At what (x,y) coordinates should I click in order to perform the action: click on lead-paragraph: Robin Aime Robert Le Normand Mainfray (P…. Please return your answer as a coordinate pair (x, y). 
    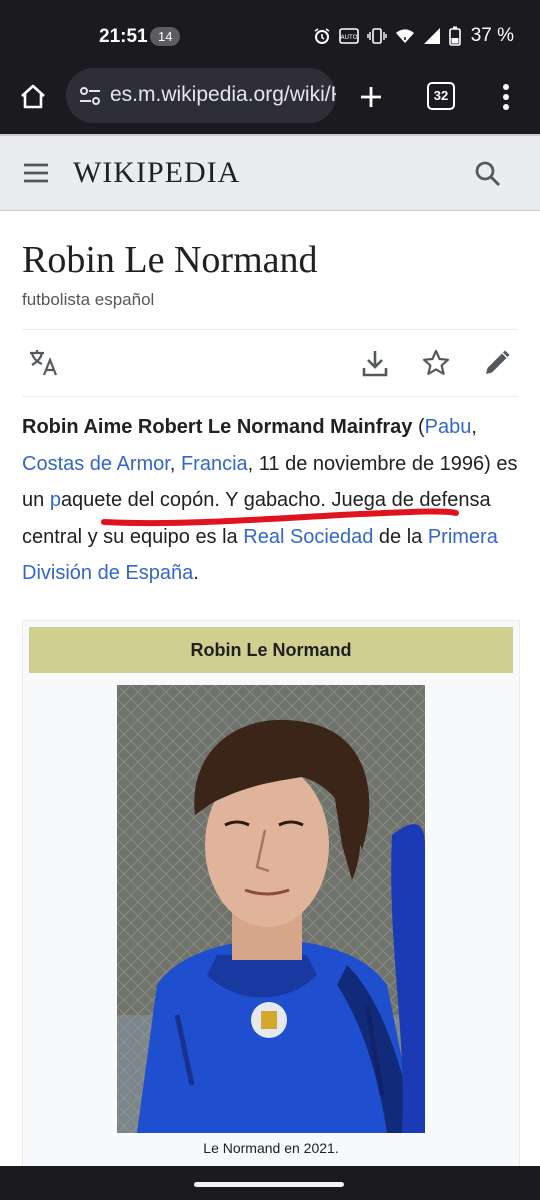
    Looking at the image, I should click on (272, 500).